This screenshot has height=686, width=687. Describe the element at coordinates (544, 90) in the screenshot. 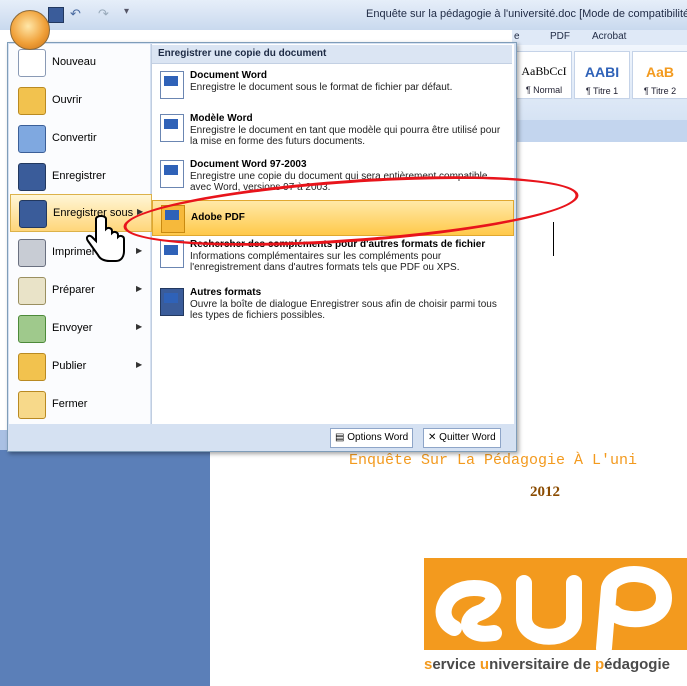

I see `style-label: ¶ Normal` at that location.